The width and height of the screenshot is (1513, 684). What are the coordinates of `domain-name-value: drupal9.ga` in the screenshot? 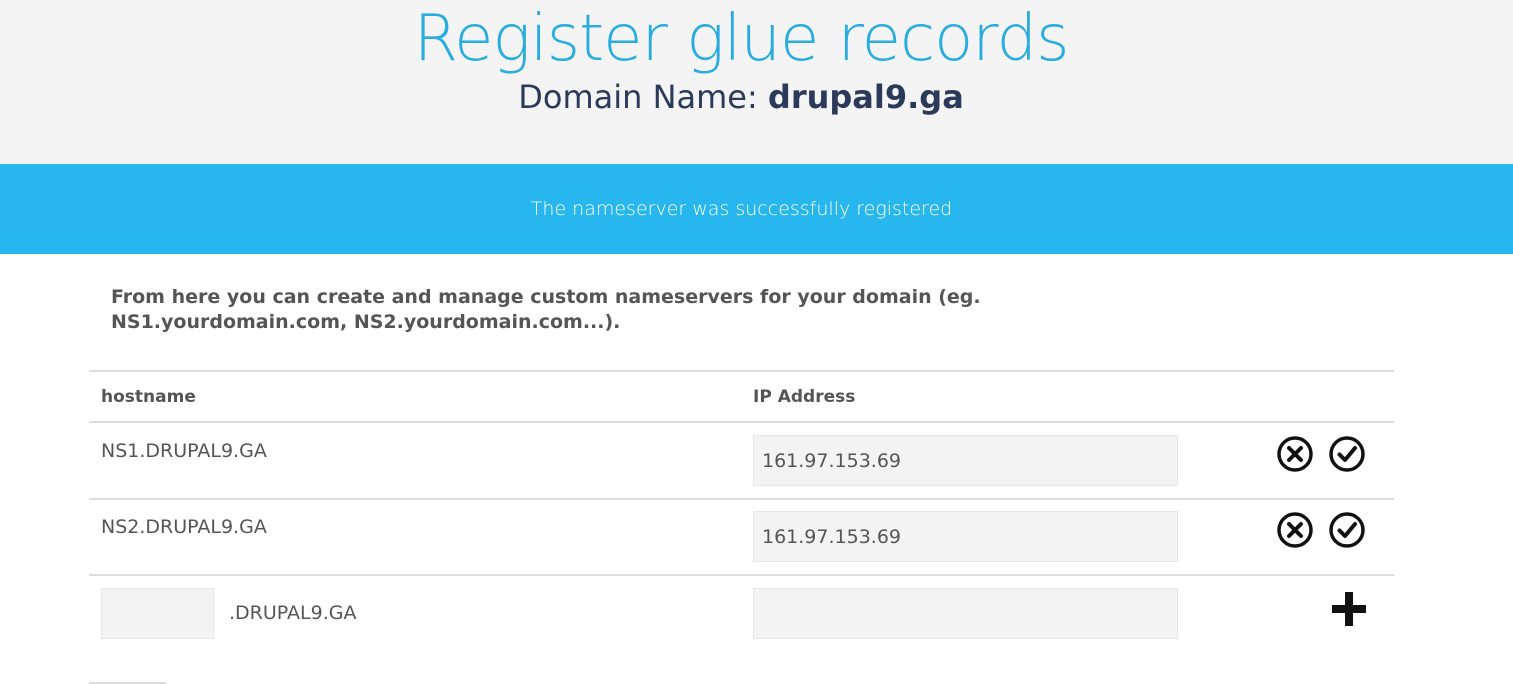 It's located at (865, 97).